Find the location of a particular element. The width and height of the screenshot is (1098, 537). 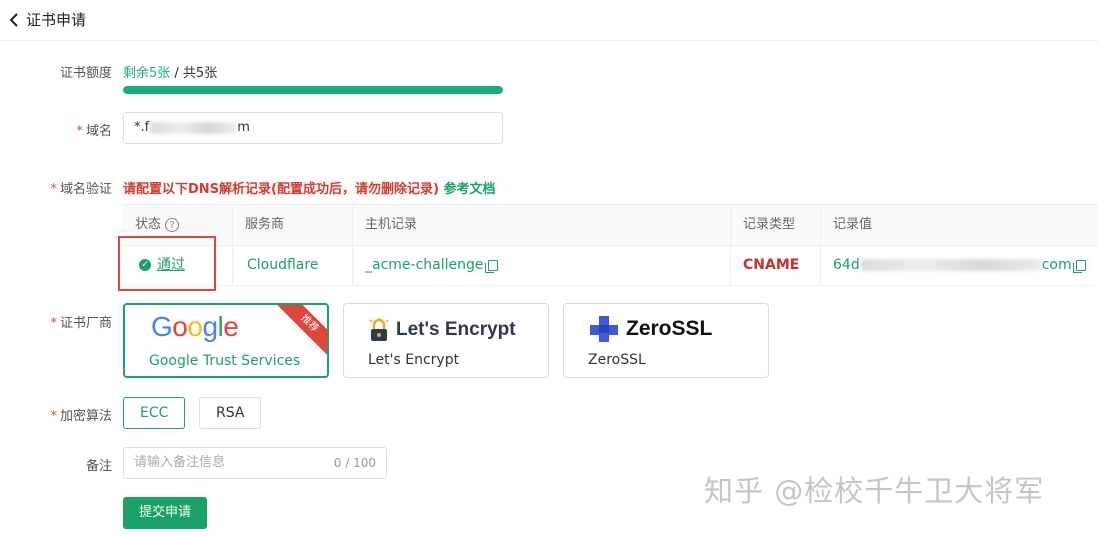

recommended-badge: 推荐 is located at coordinates (300, 332).